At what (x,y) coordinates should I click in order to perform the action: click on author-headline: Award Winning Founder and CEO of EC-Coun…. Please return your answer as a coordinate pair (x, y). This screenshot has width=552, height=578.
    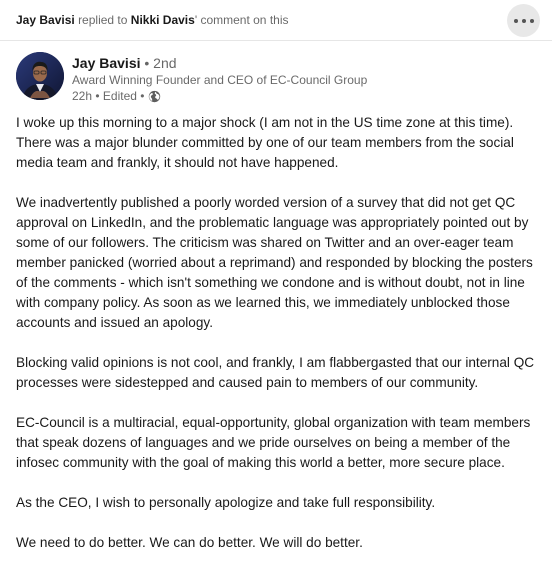
    Looking at the image, I should click on (220, 80).